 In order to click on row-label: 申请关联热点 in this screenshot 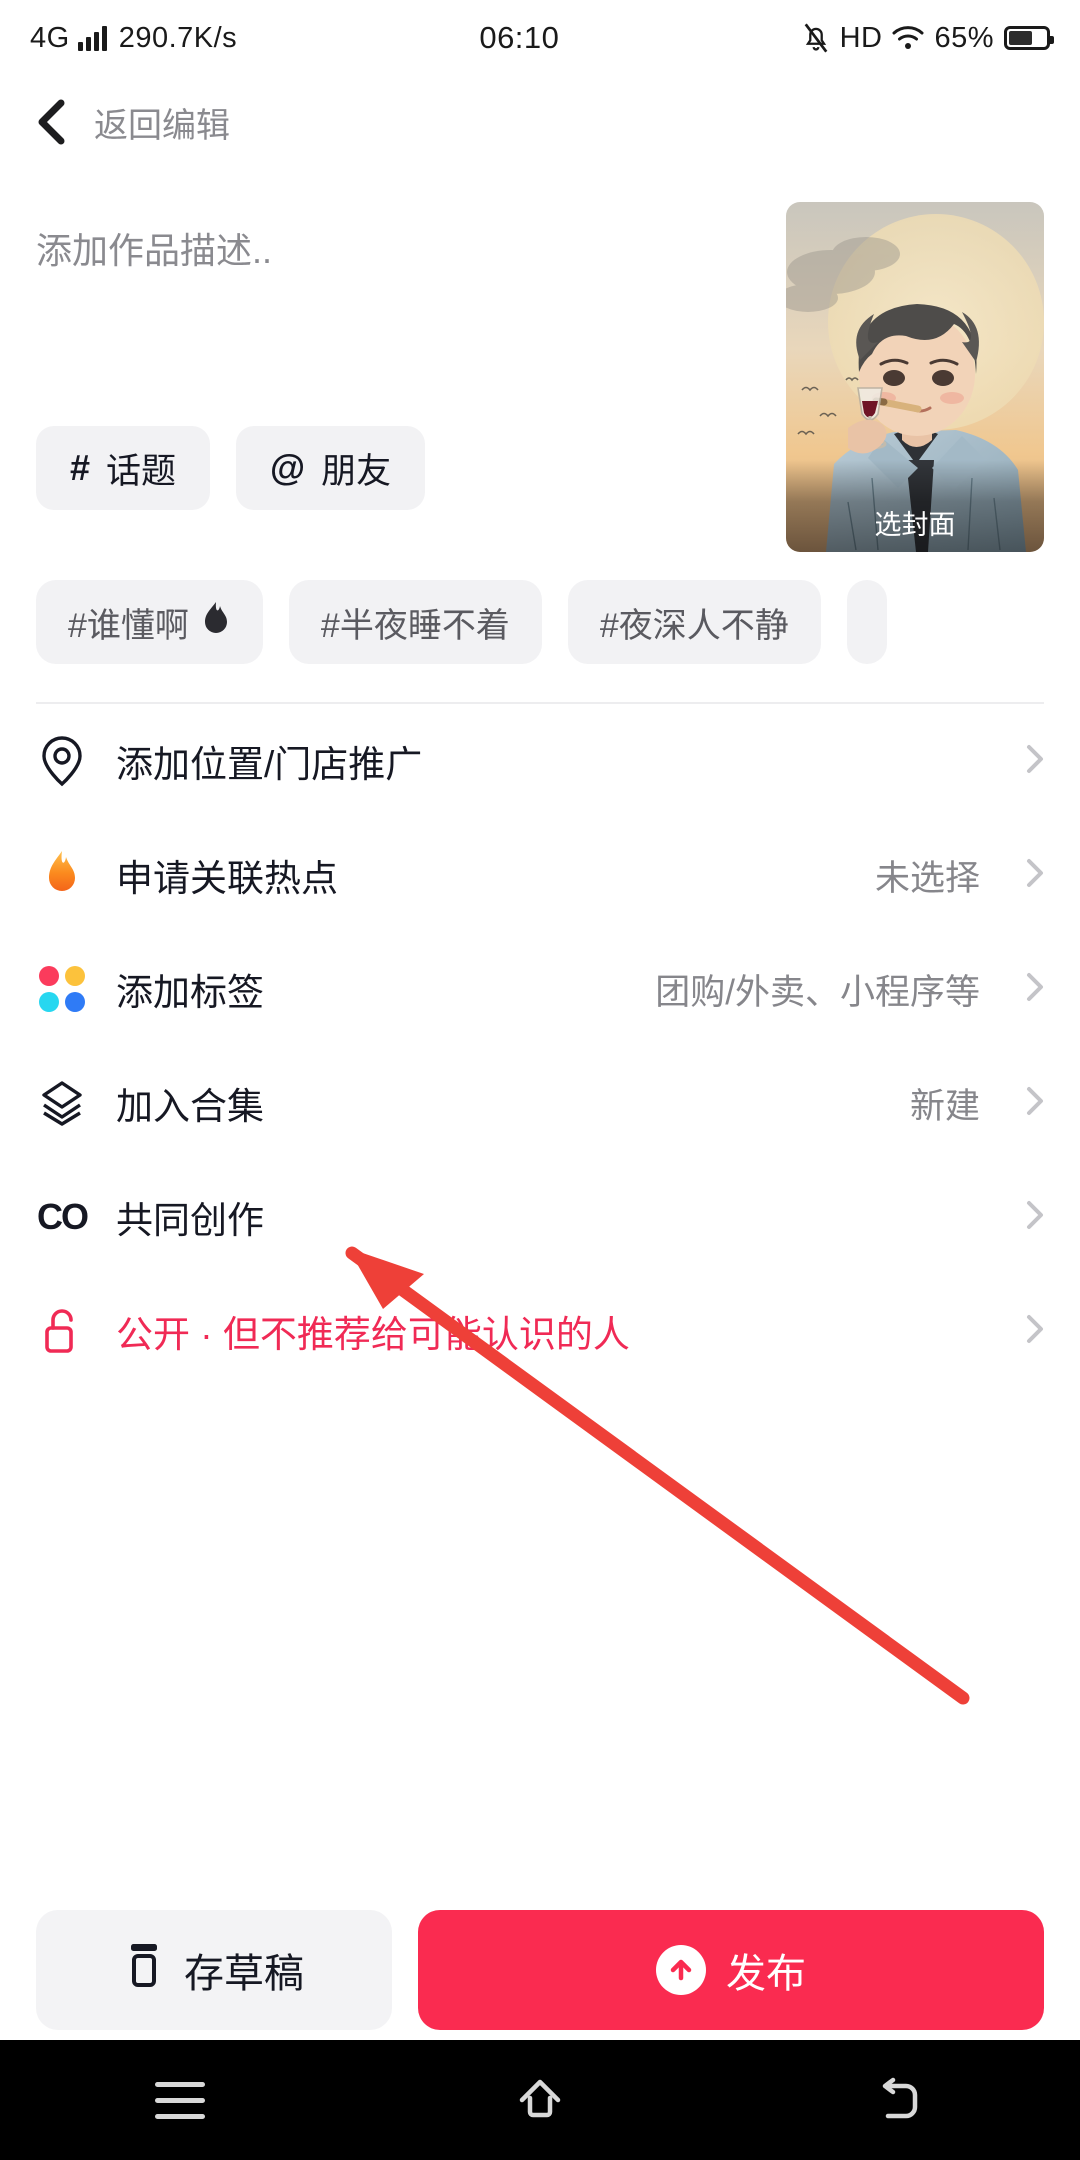, I will do `click(227, 878)`.